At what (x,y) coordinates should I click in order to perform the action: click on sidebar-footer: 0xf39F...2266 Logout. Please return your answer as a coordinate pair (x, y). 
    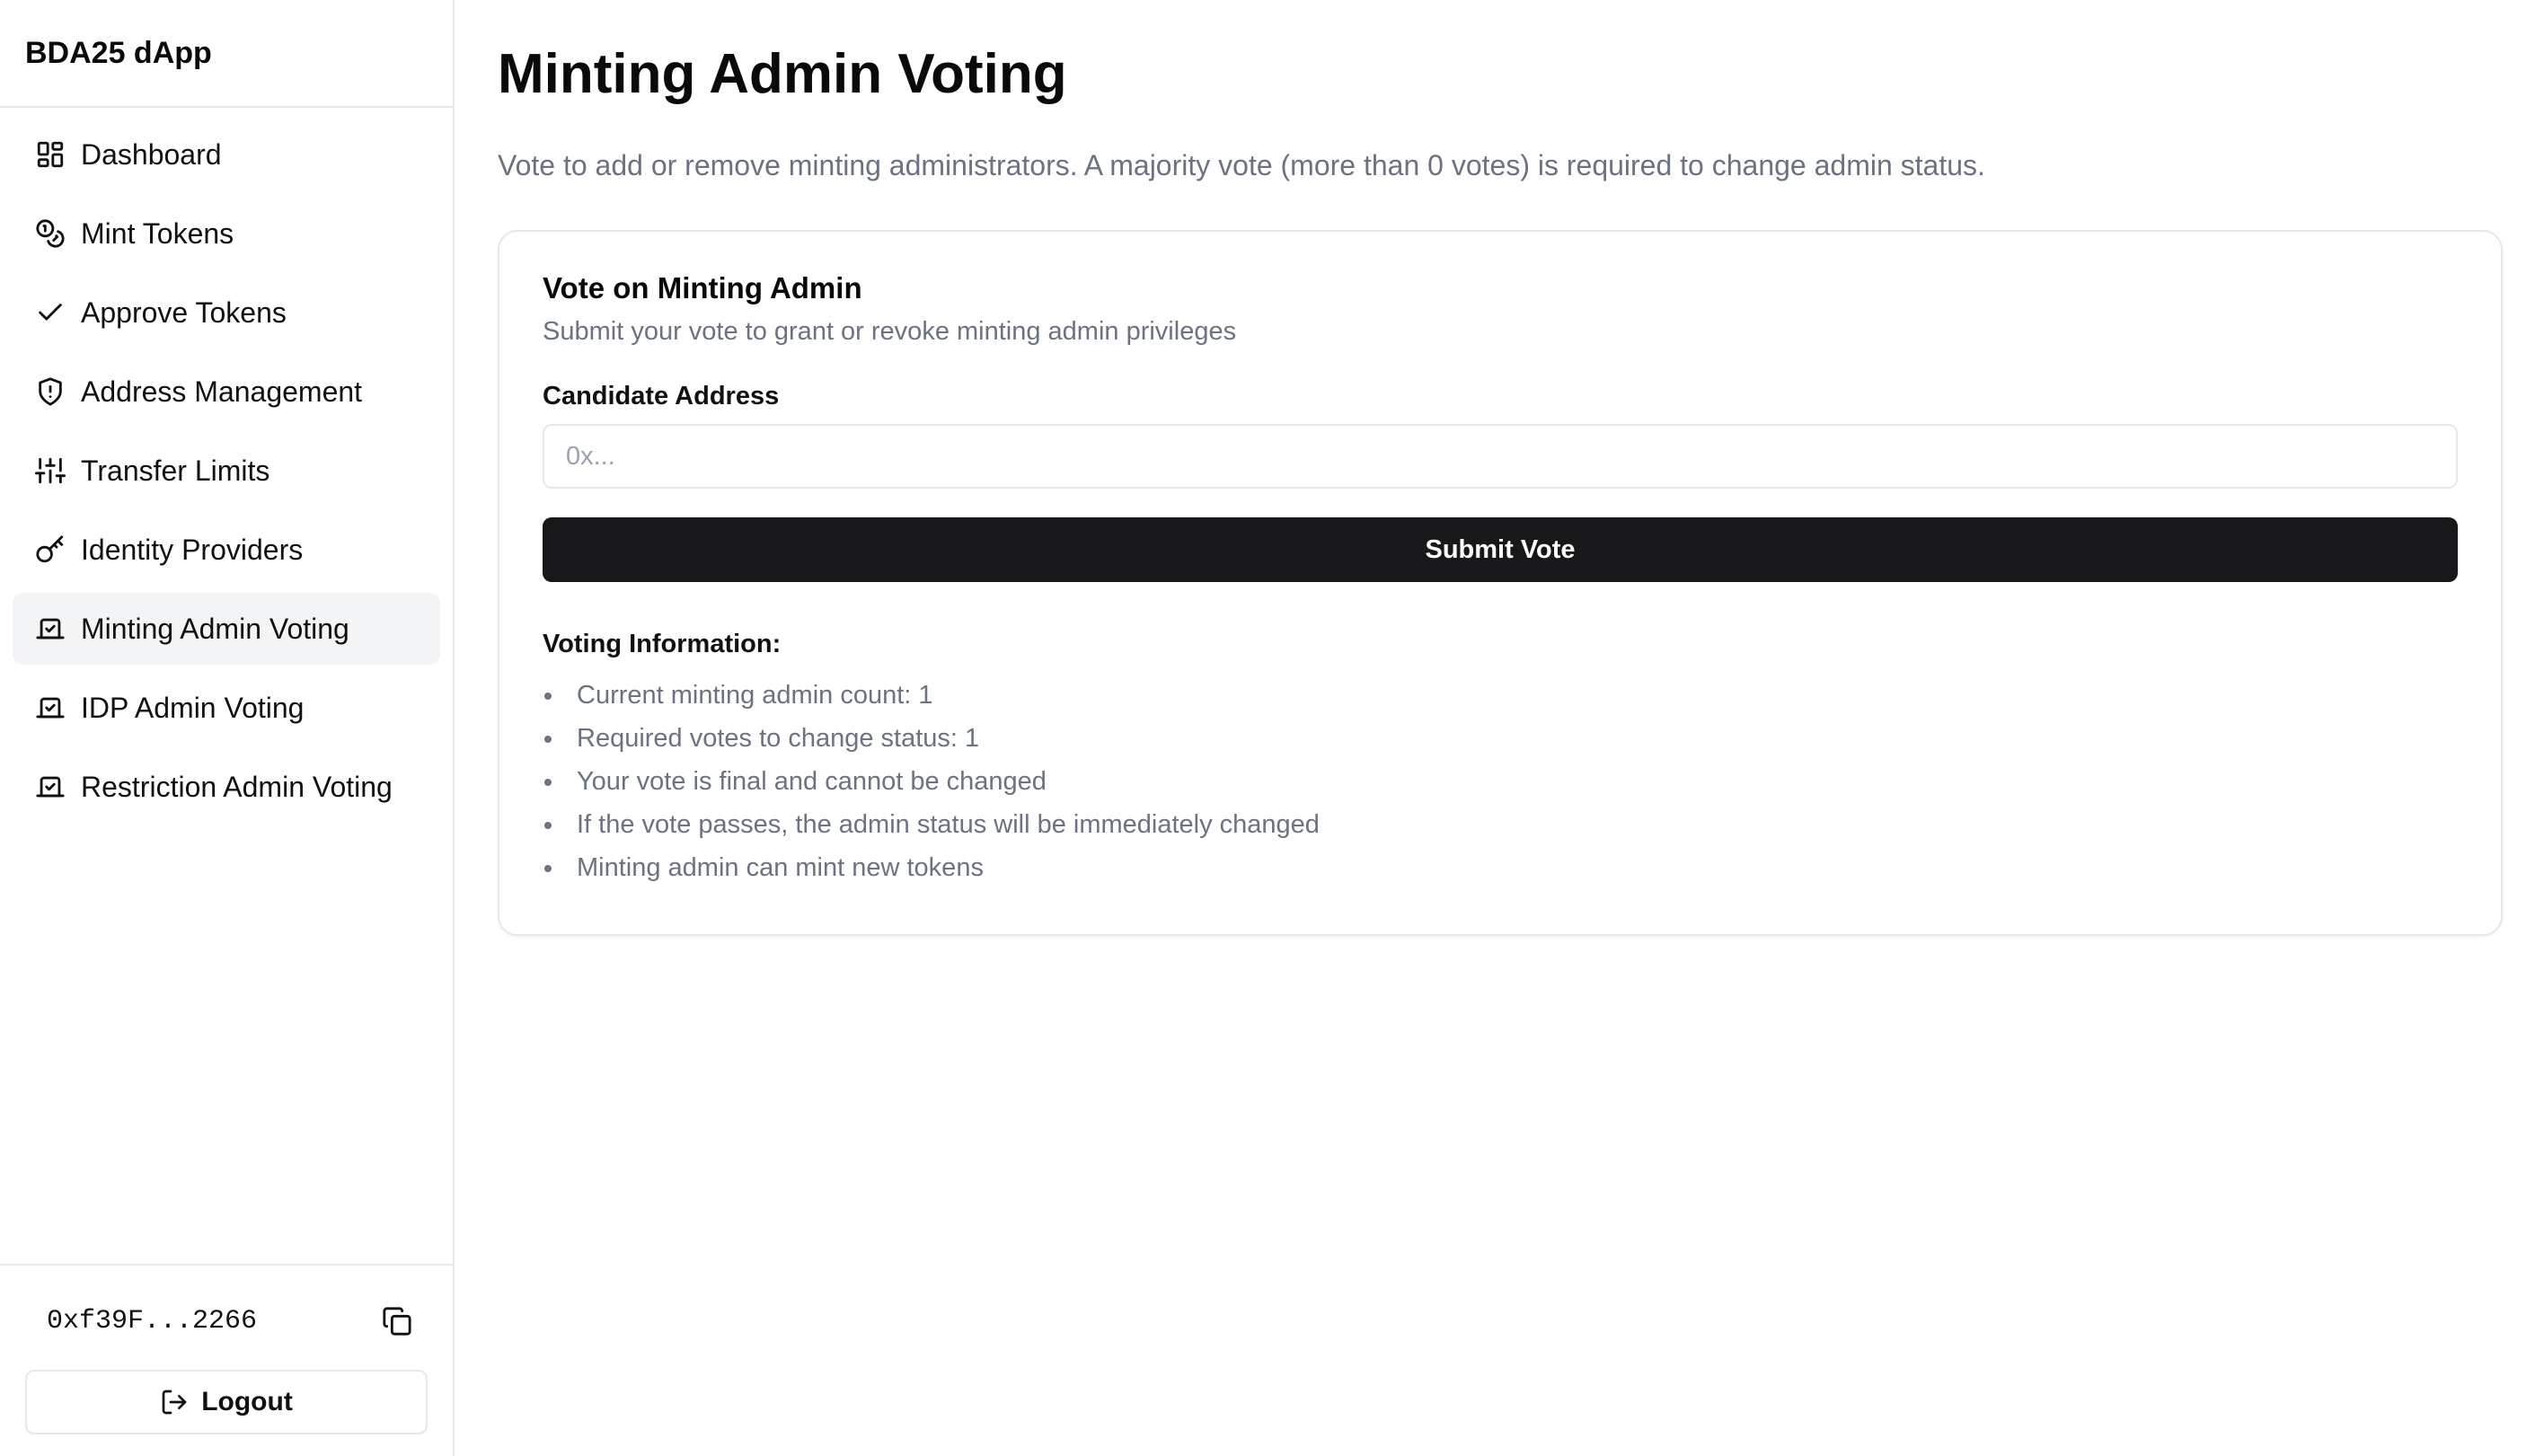
    Looking at the image, I should click on (226, 1360).